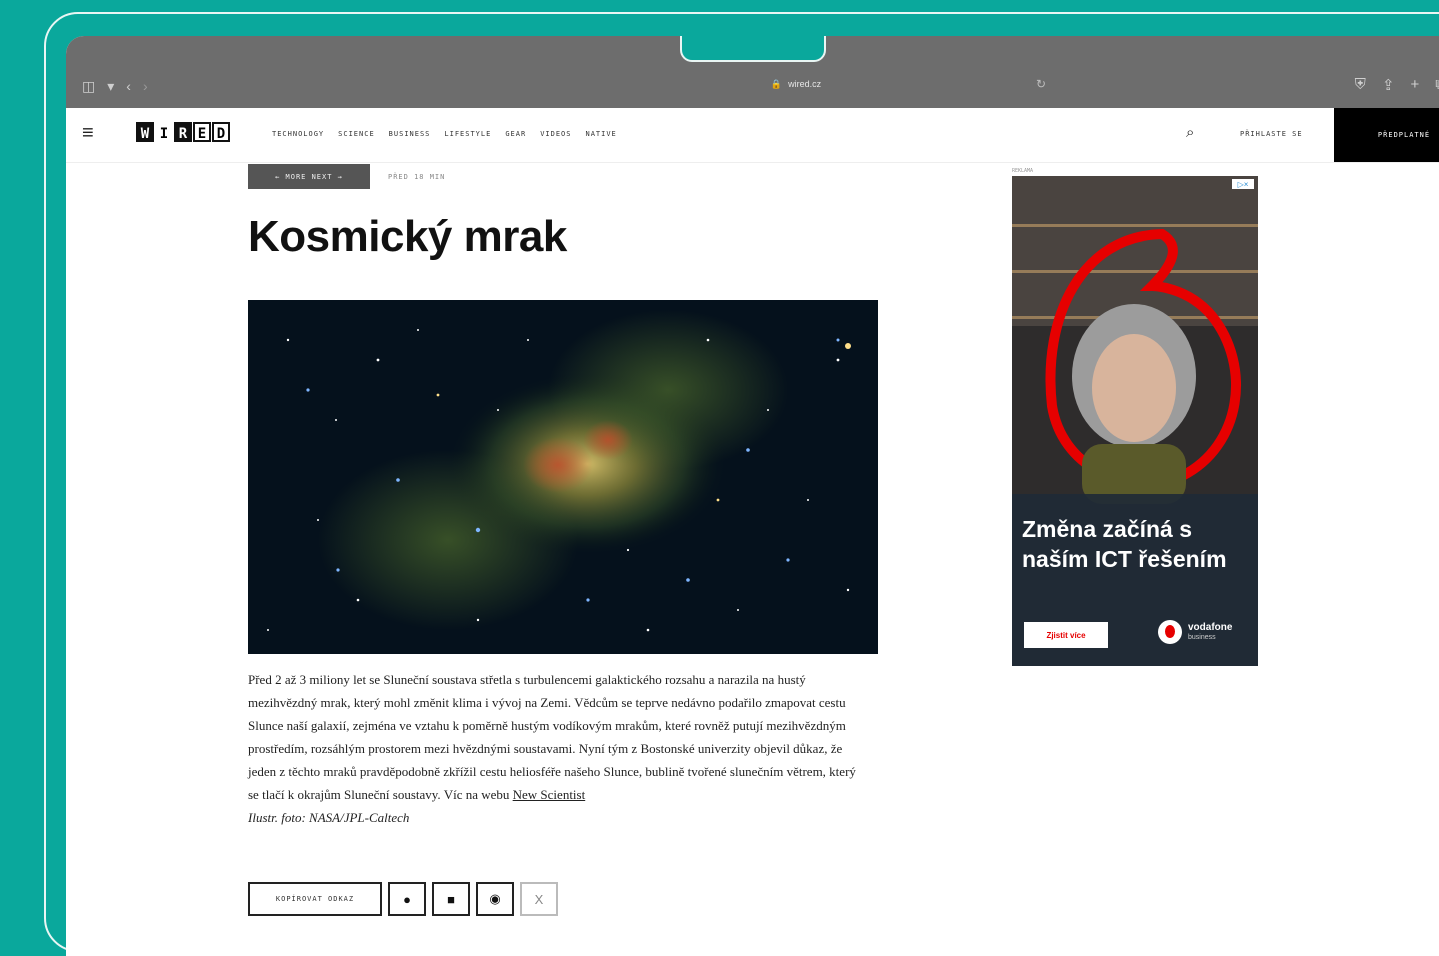 The image size is (1439, 956). I want to click on whatsapp-share-button: ◉, so click(495, 899).